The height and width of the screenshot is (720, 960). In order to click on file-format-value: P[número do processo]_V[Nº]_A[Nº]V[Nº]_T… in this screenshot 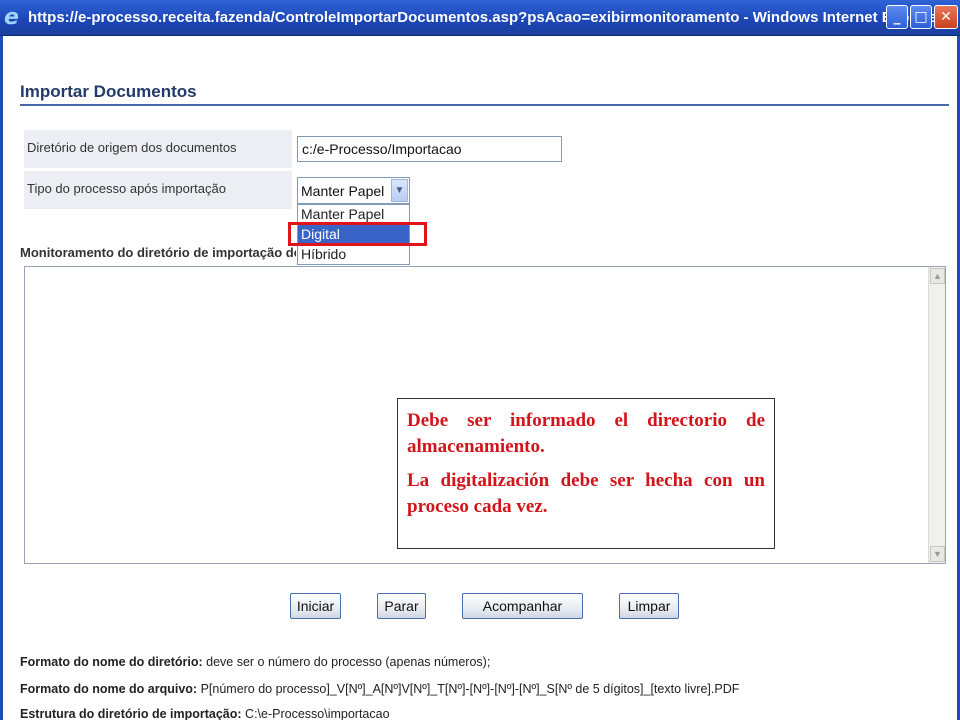, I will do `click(468, 689)`.